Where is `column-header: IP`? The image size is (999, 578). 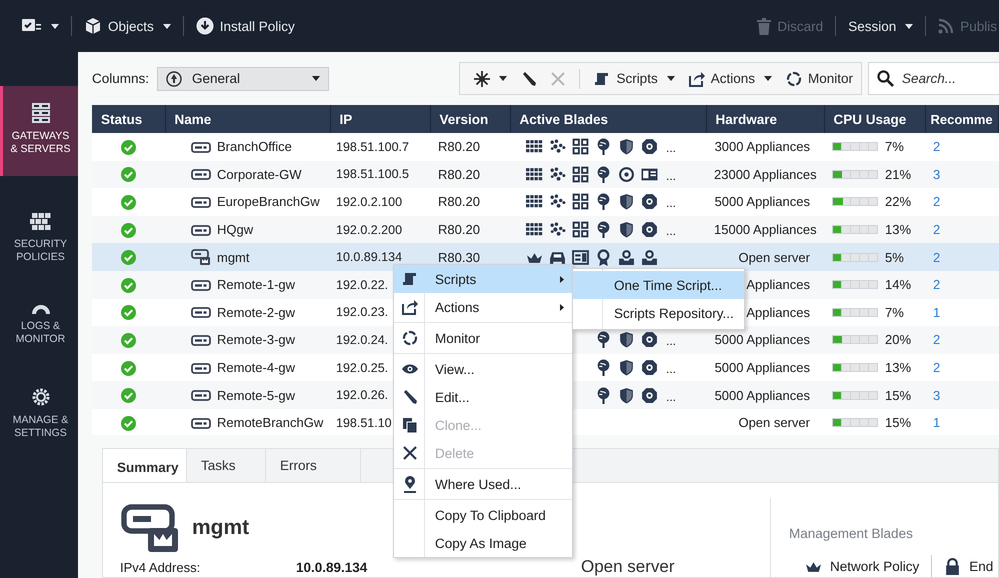
column-header: IP is located at coordinates (380, 119).